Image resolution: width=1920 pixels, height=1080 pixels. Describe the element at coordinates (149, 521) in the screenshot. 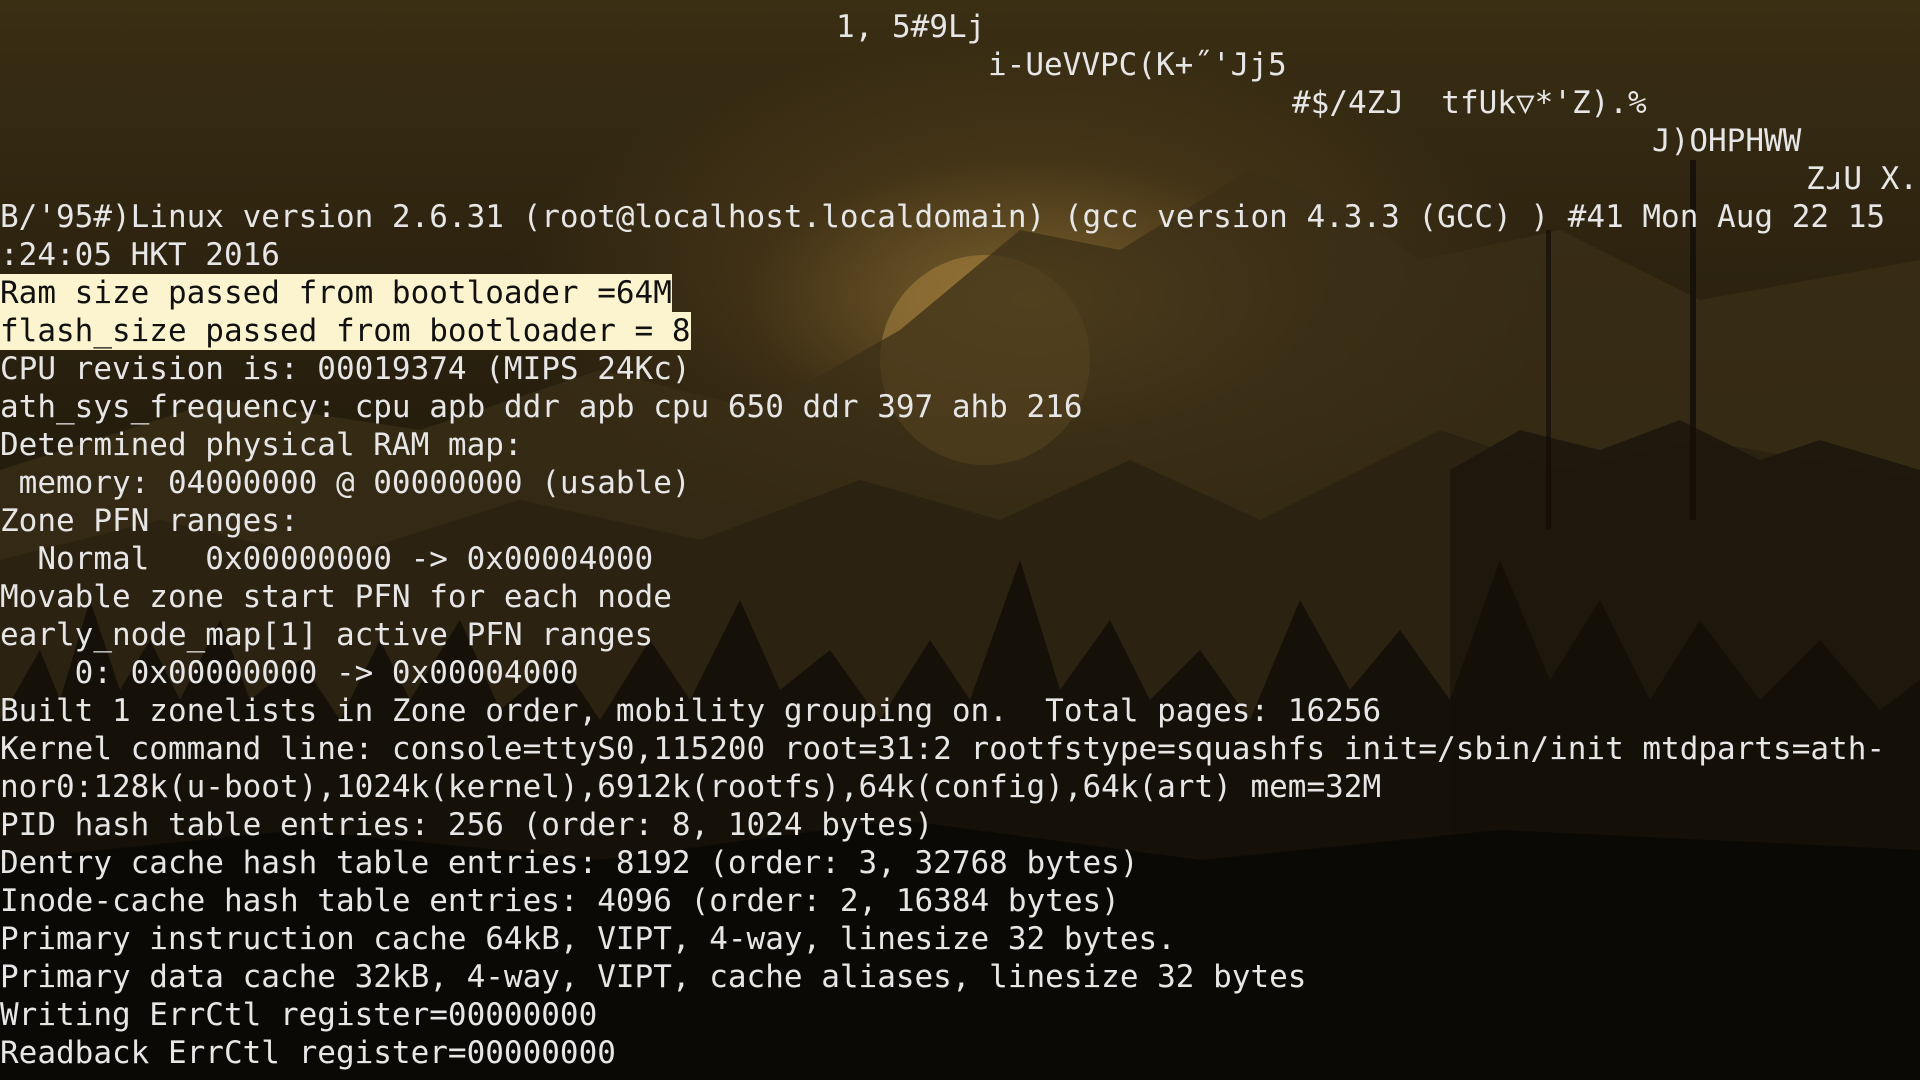

I see `zone-pfn-line: Zone PFN ranges:` at that location.